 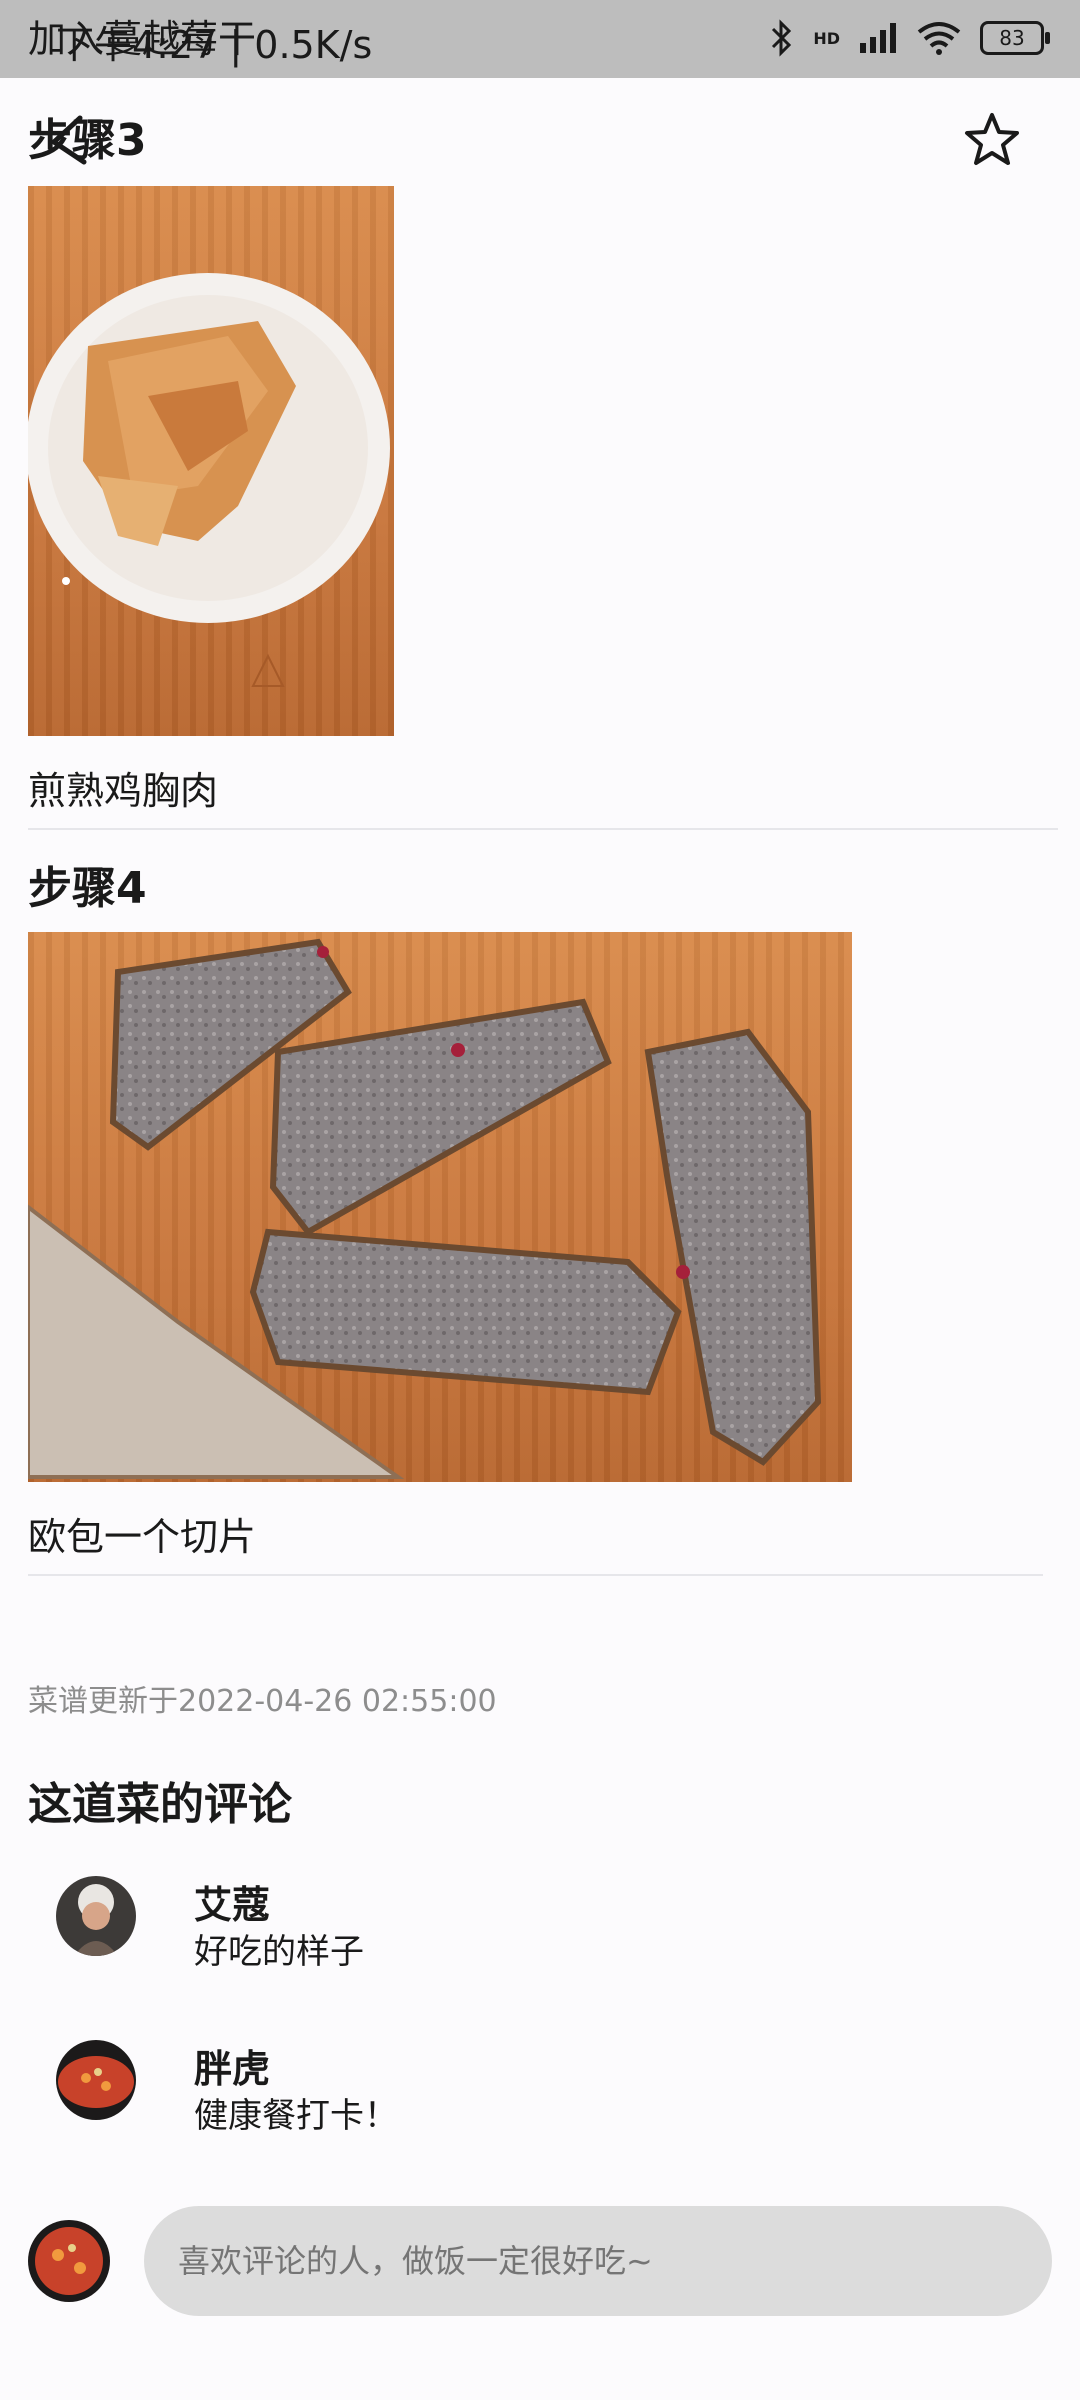 I want to click on step-4-caption: 欧包一个切片, so click(x=142, y=1537).